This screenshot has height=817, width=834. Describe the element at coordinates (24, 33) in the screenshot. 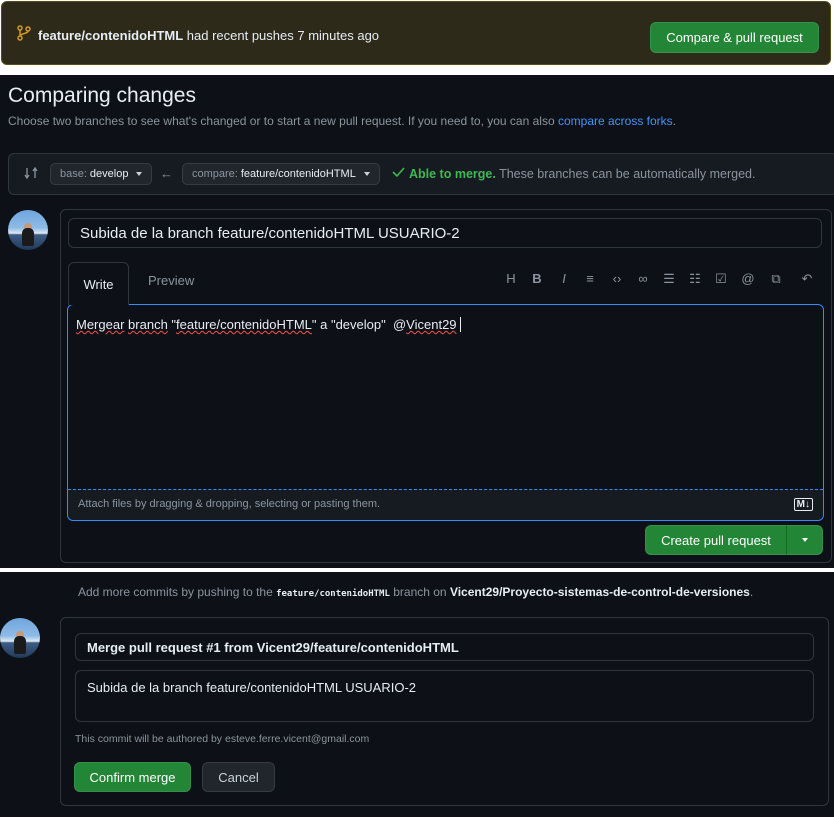

I see `branch-icon` at that location.